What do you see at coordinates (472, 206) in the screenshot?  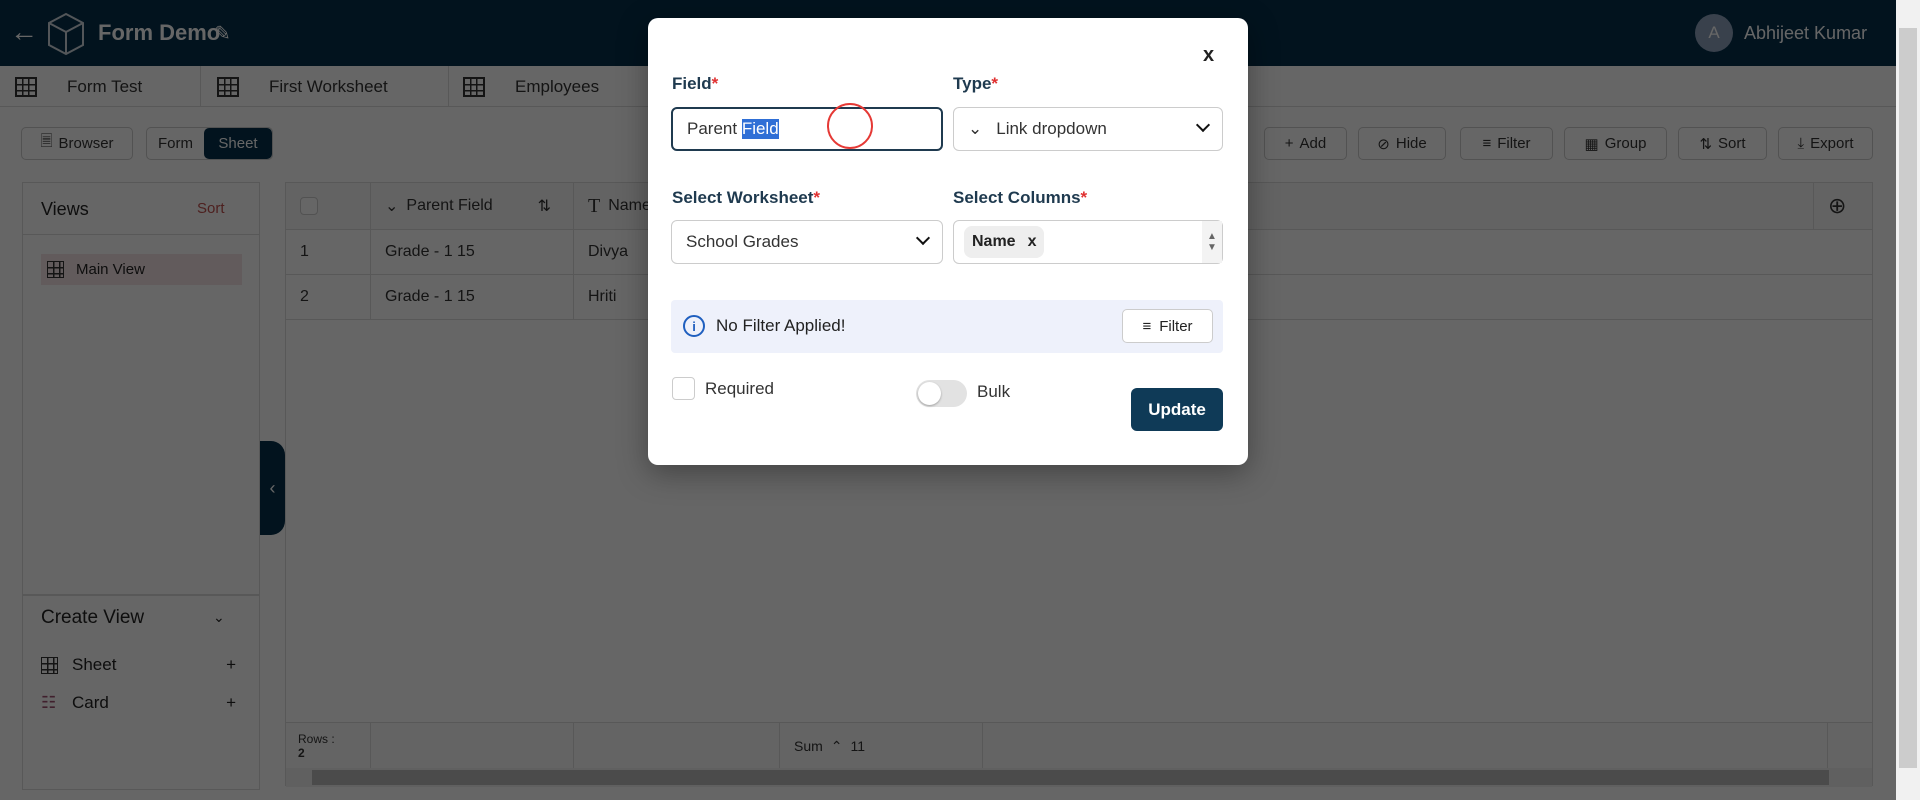 I see `column-header-parent-field: ⌄ Parent Field ⇅` at bounding box center [472, 206].